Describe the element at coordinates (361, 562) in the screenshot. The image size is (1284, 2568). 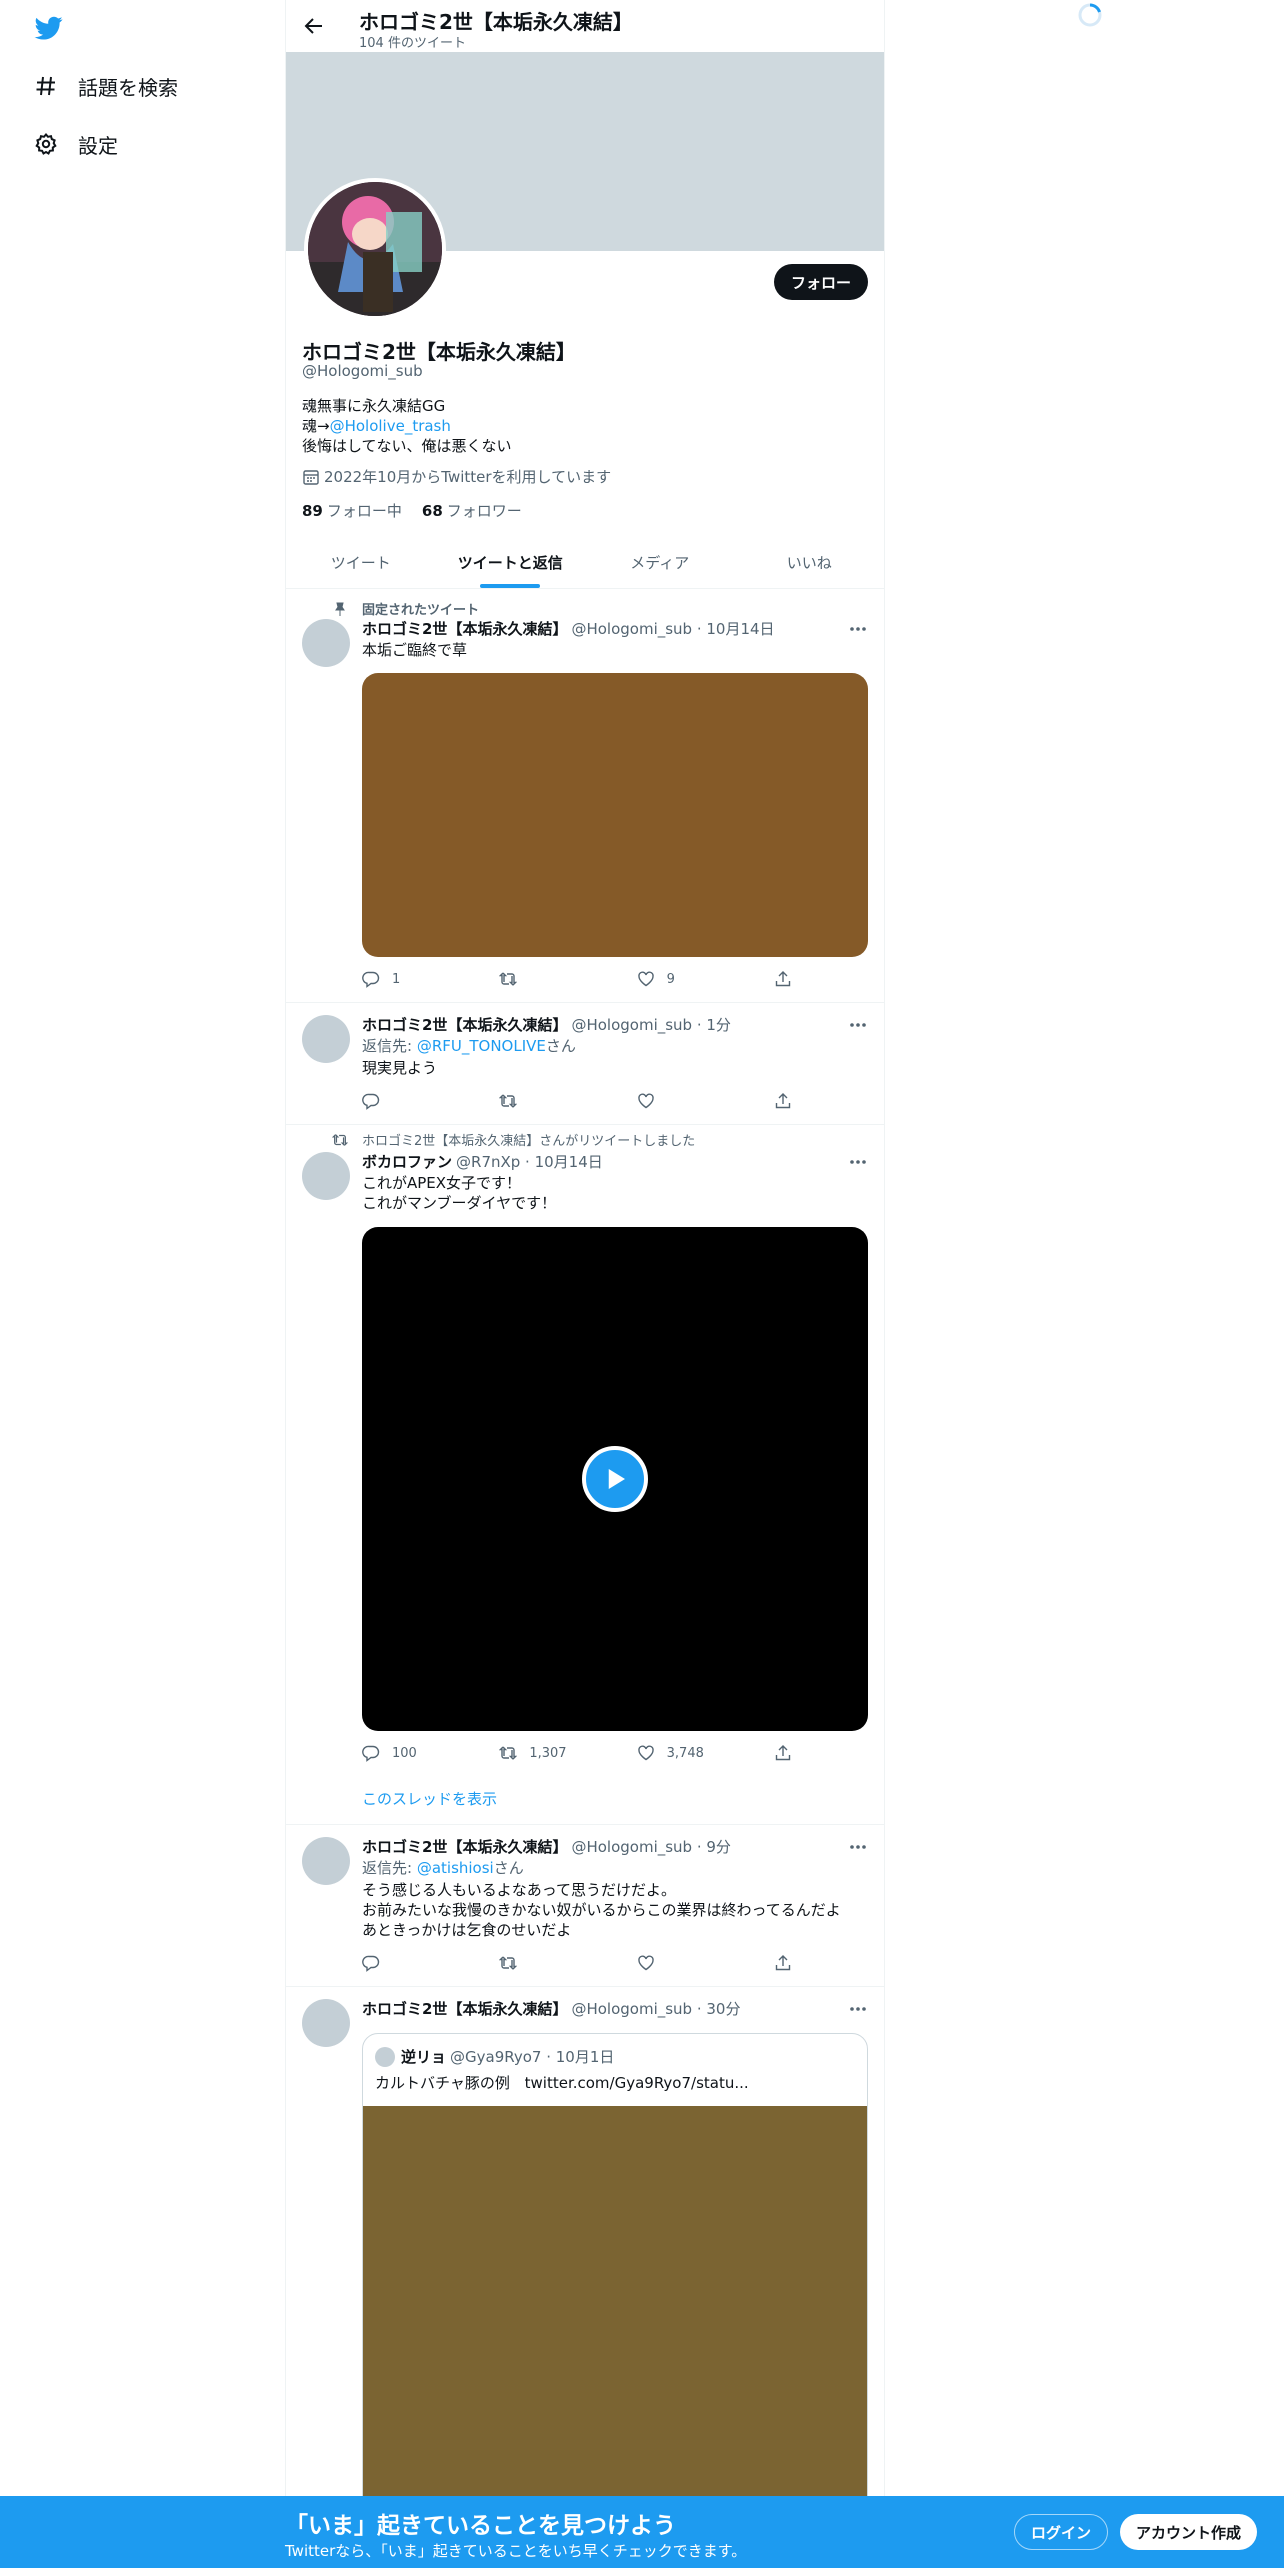
I see `tab-tweets: ツイート` at that location.